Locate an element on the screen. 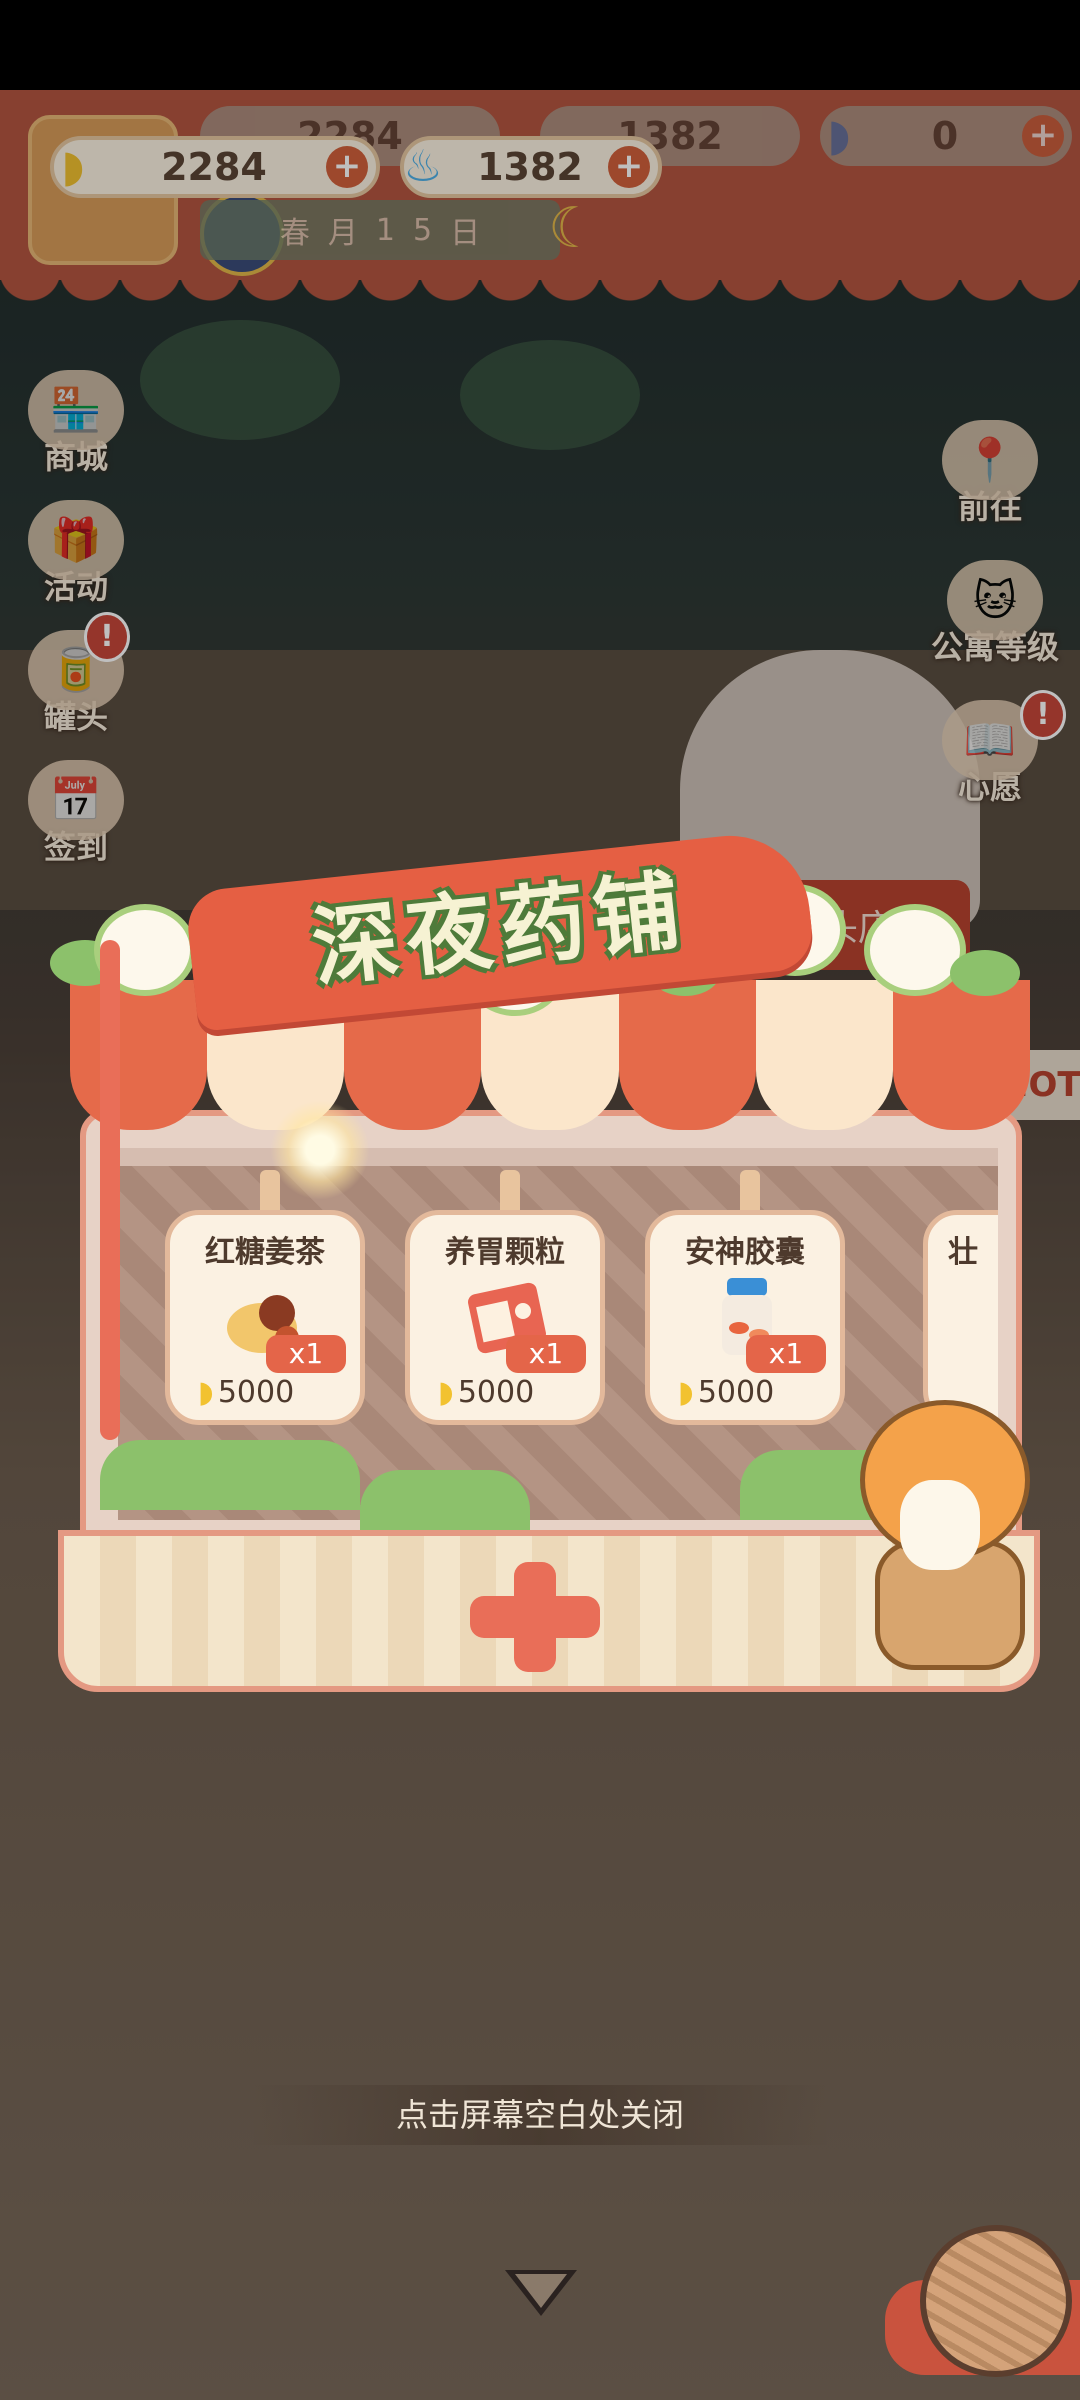  item-card-partial: 壮 is located at coordinates (960, 1317).